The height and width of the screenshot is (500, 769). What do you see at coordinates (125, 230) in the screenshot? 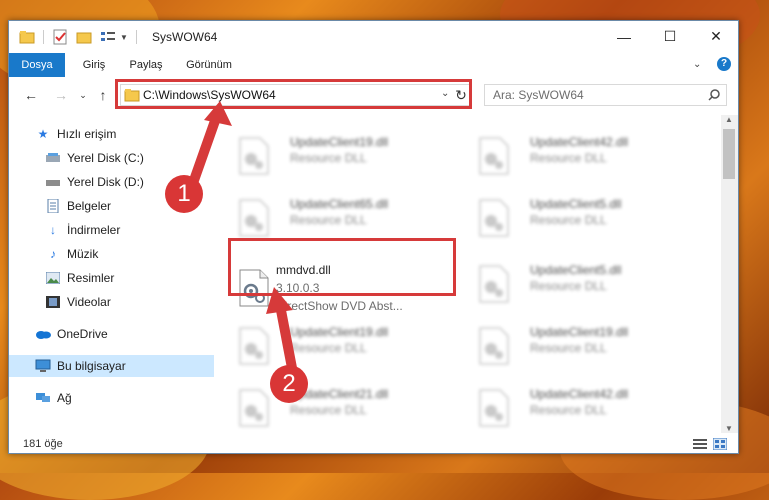
I see `sidebar-item-downloads: ↓ İndirmeler 📌` at bounding box center [125, 230].